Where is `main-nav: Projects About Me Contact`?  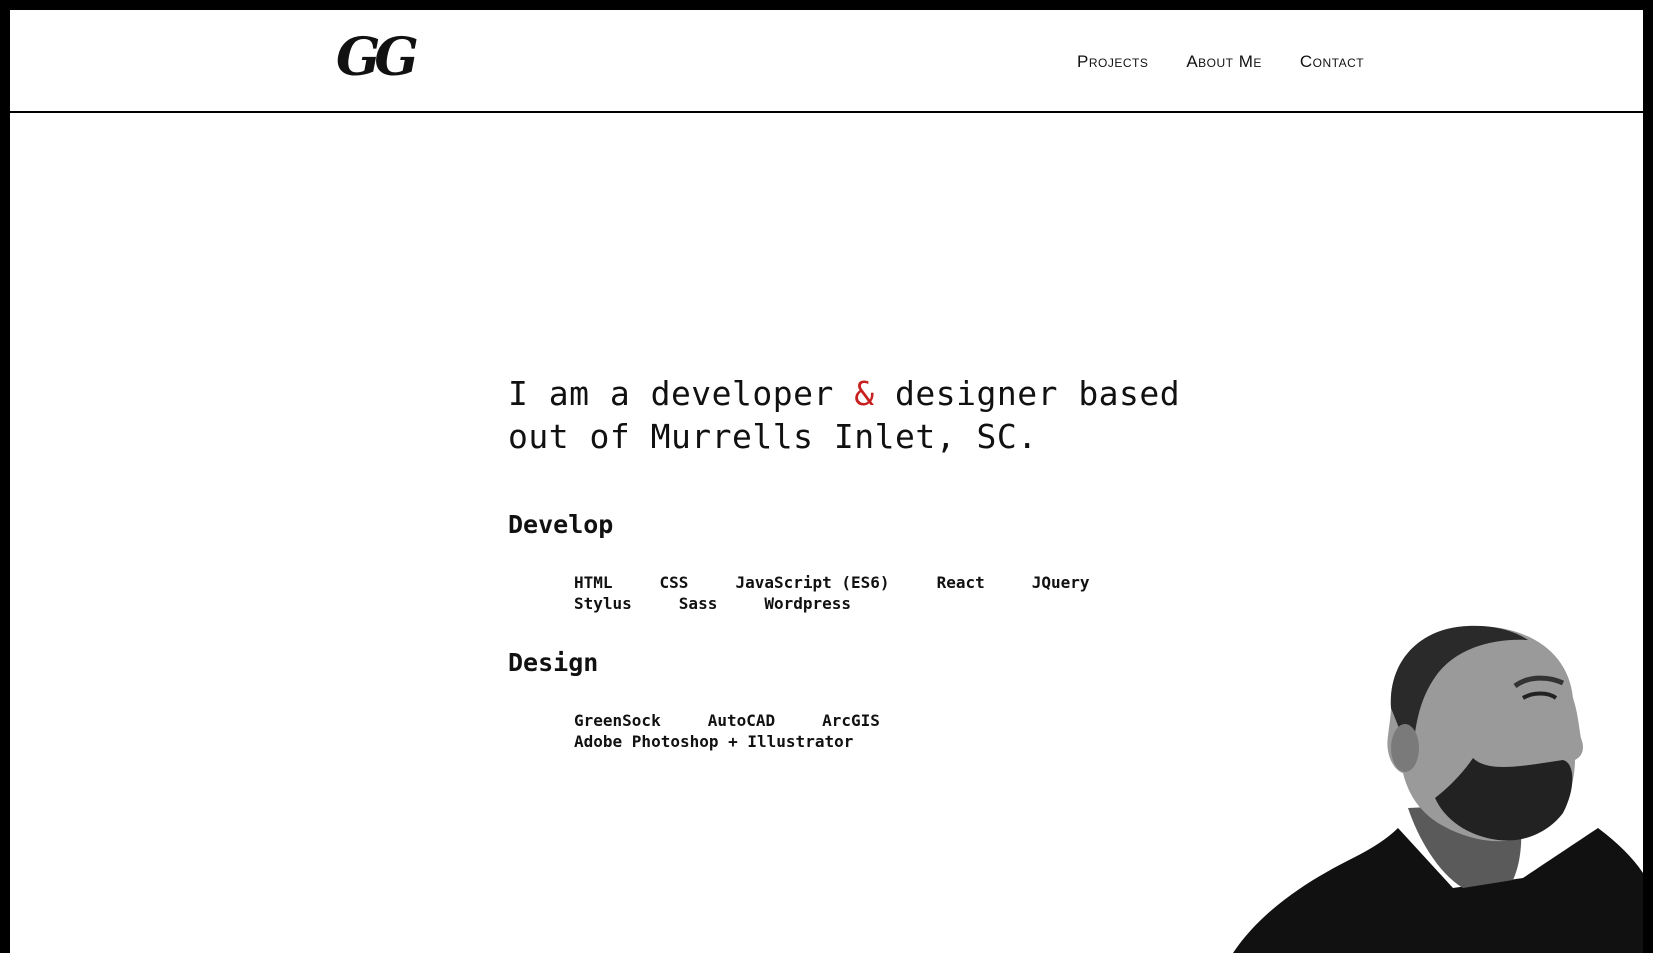
main-nav: Projects About Me Contact is located at coordinates (1220, 62).